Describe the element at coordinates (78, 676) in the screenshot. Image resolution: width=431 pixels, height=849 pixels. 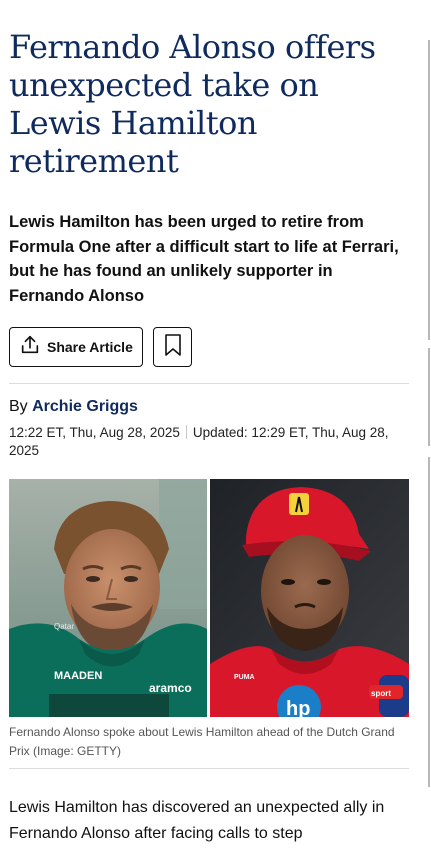
I see `maaden-logo-text: MAADEN` at that location.